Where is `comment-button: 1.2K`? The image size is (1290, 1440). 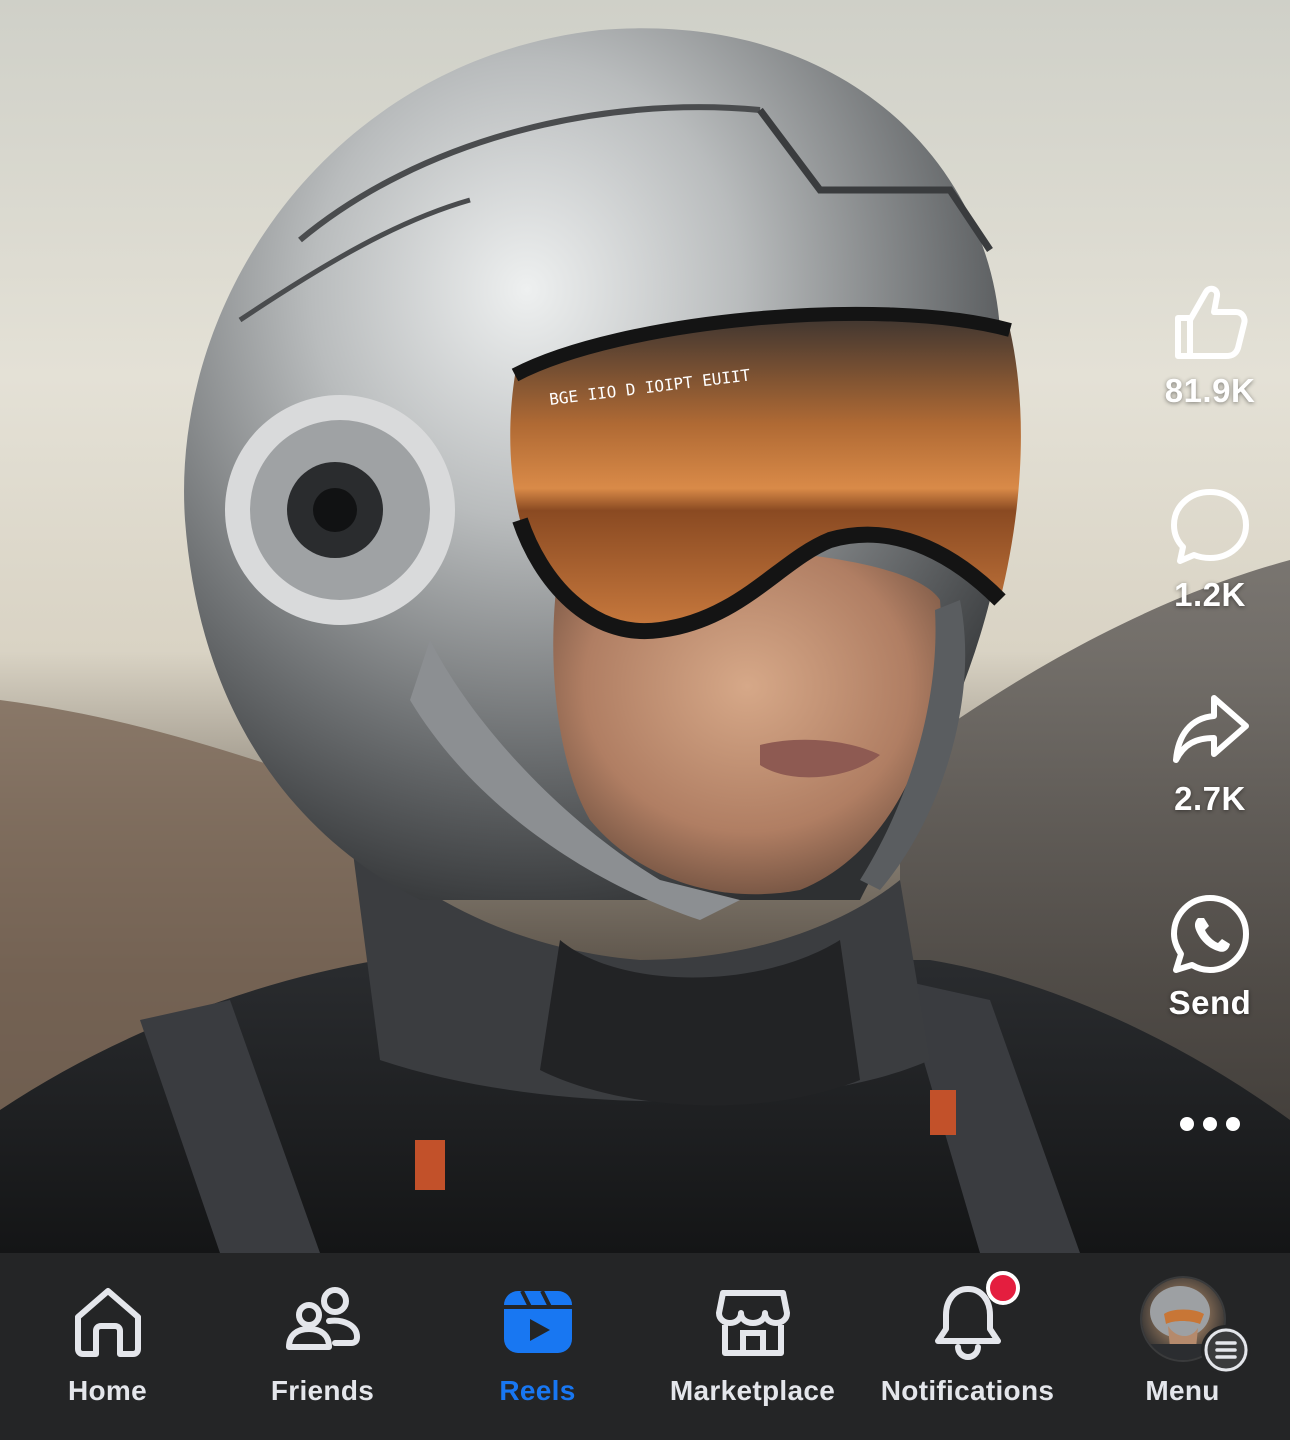 comment-button: 1.2K is located at coordinates (1210, 549).